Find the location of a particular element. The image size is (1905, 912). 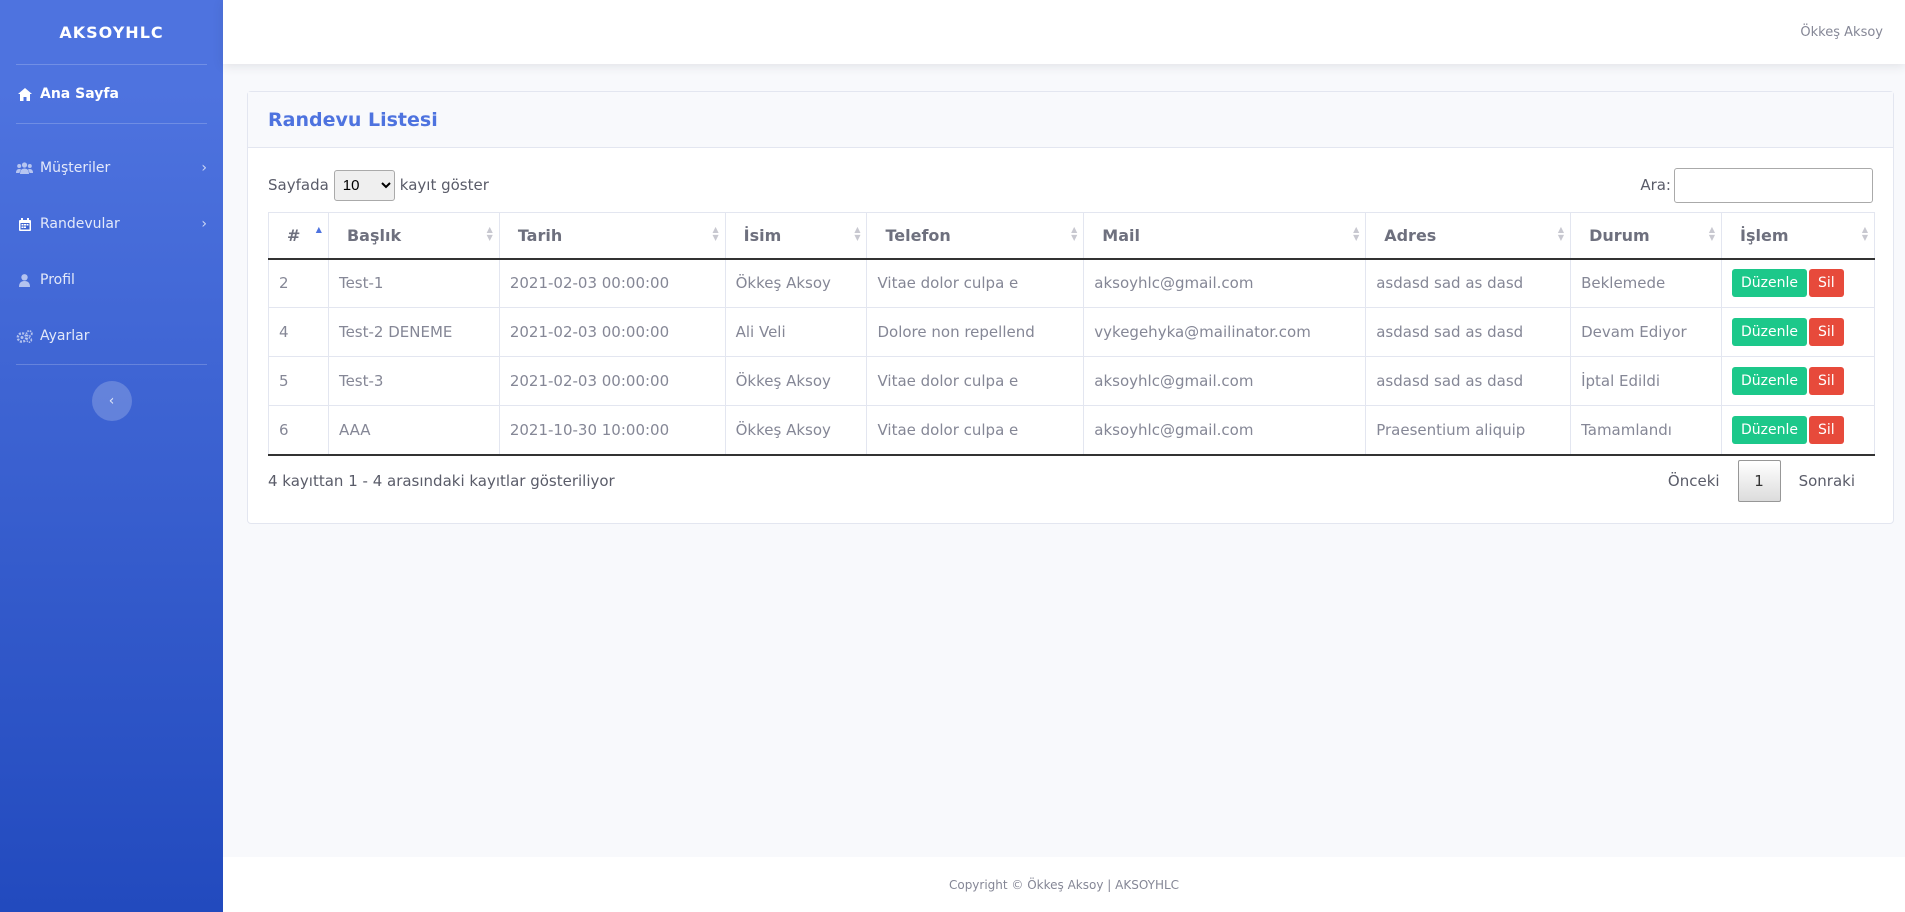

users-icon is located at coordinates (24, 168).